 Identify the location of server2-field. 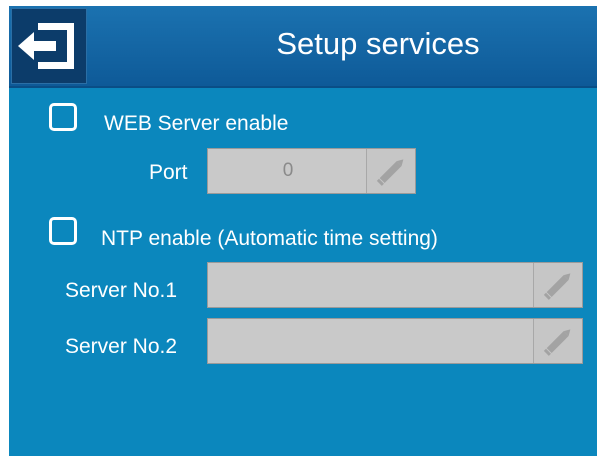
(395, 341).